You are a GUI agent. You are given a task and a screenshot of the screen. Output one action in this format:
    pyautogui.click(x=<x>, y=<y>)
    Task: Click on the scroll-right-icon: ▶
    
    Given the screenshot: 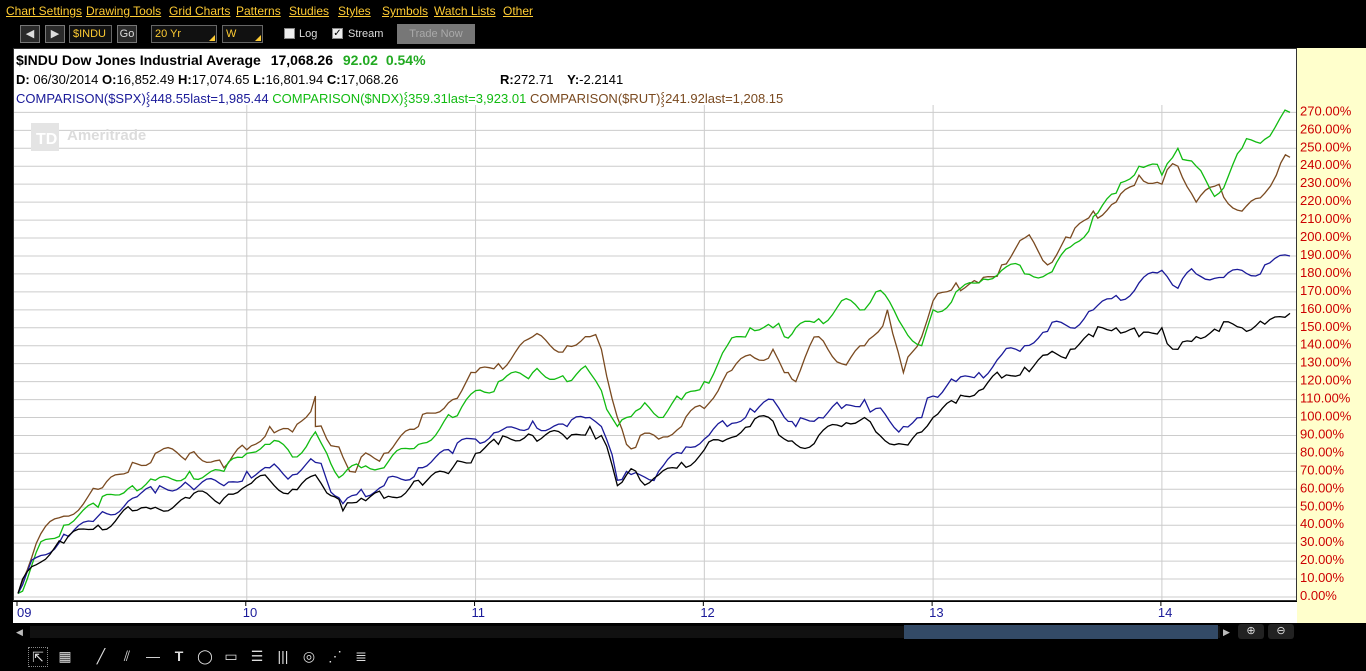 What is the action you would take?
    pyautogui.click(x=1228, y=632)
    